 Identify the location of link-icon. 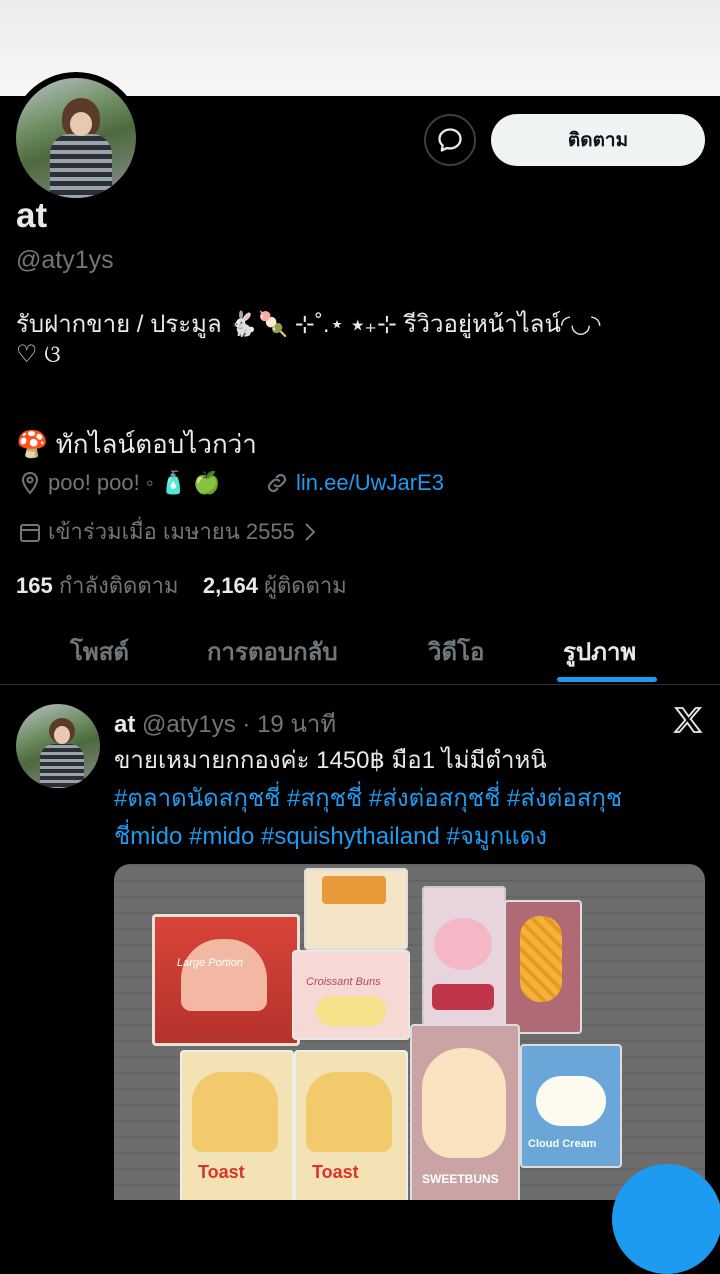
(277, 483).